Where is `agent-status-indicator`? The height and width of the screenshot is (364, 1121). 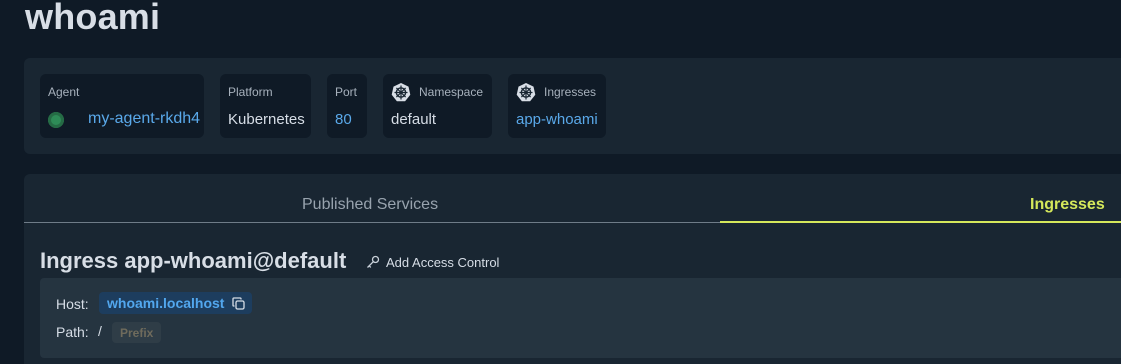
agent-status-indicator is located at coordinates (56, 120).